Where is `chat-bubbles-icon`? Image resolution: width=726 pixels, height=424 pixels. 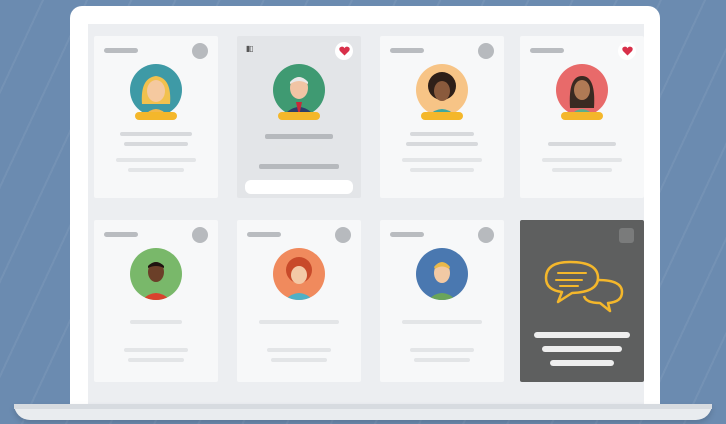 chat-bubbles-icon is located at coordinates (584, 286).